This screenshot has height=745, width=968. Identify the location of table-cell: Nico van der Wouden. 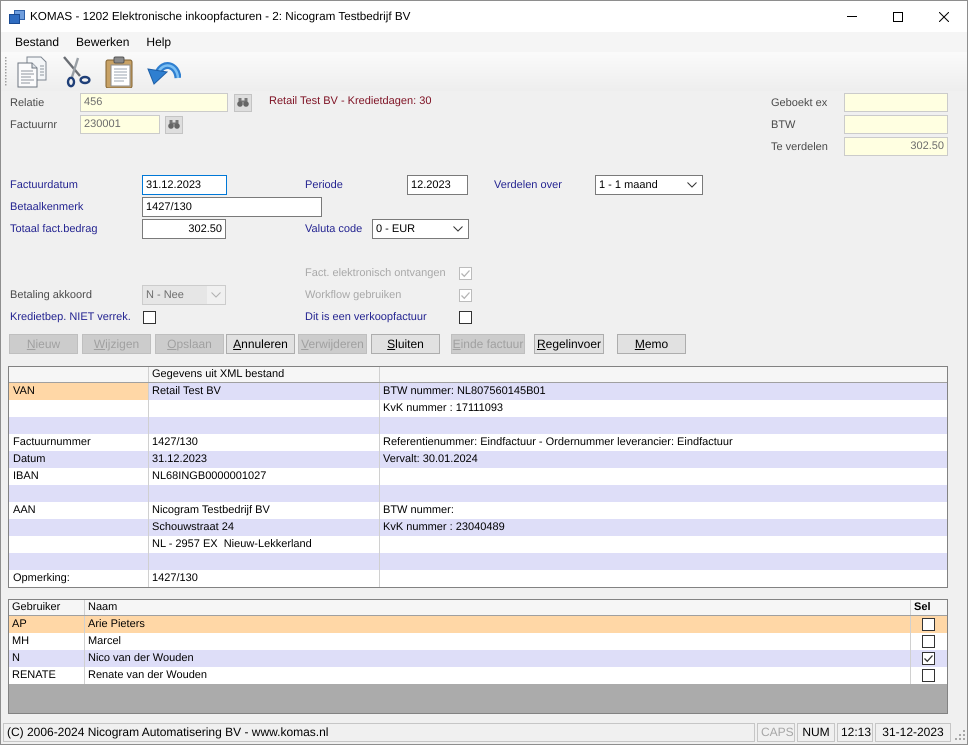
(498, 658).